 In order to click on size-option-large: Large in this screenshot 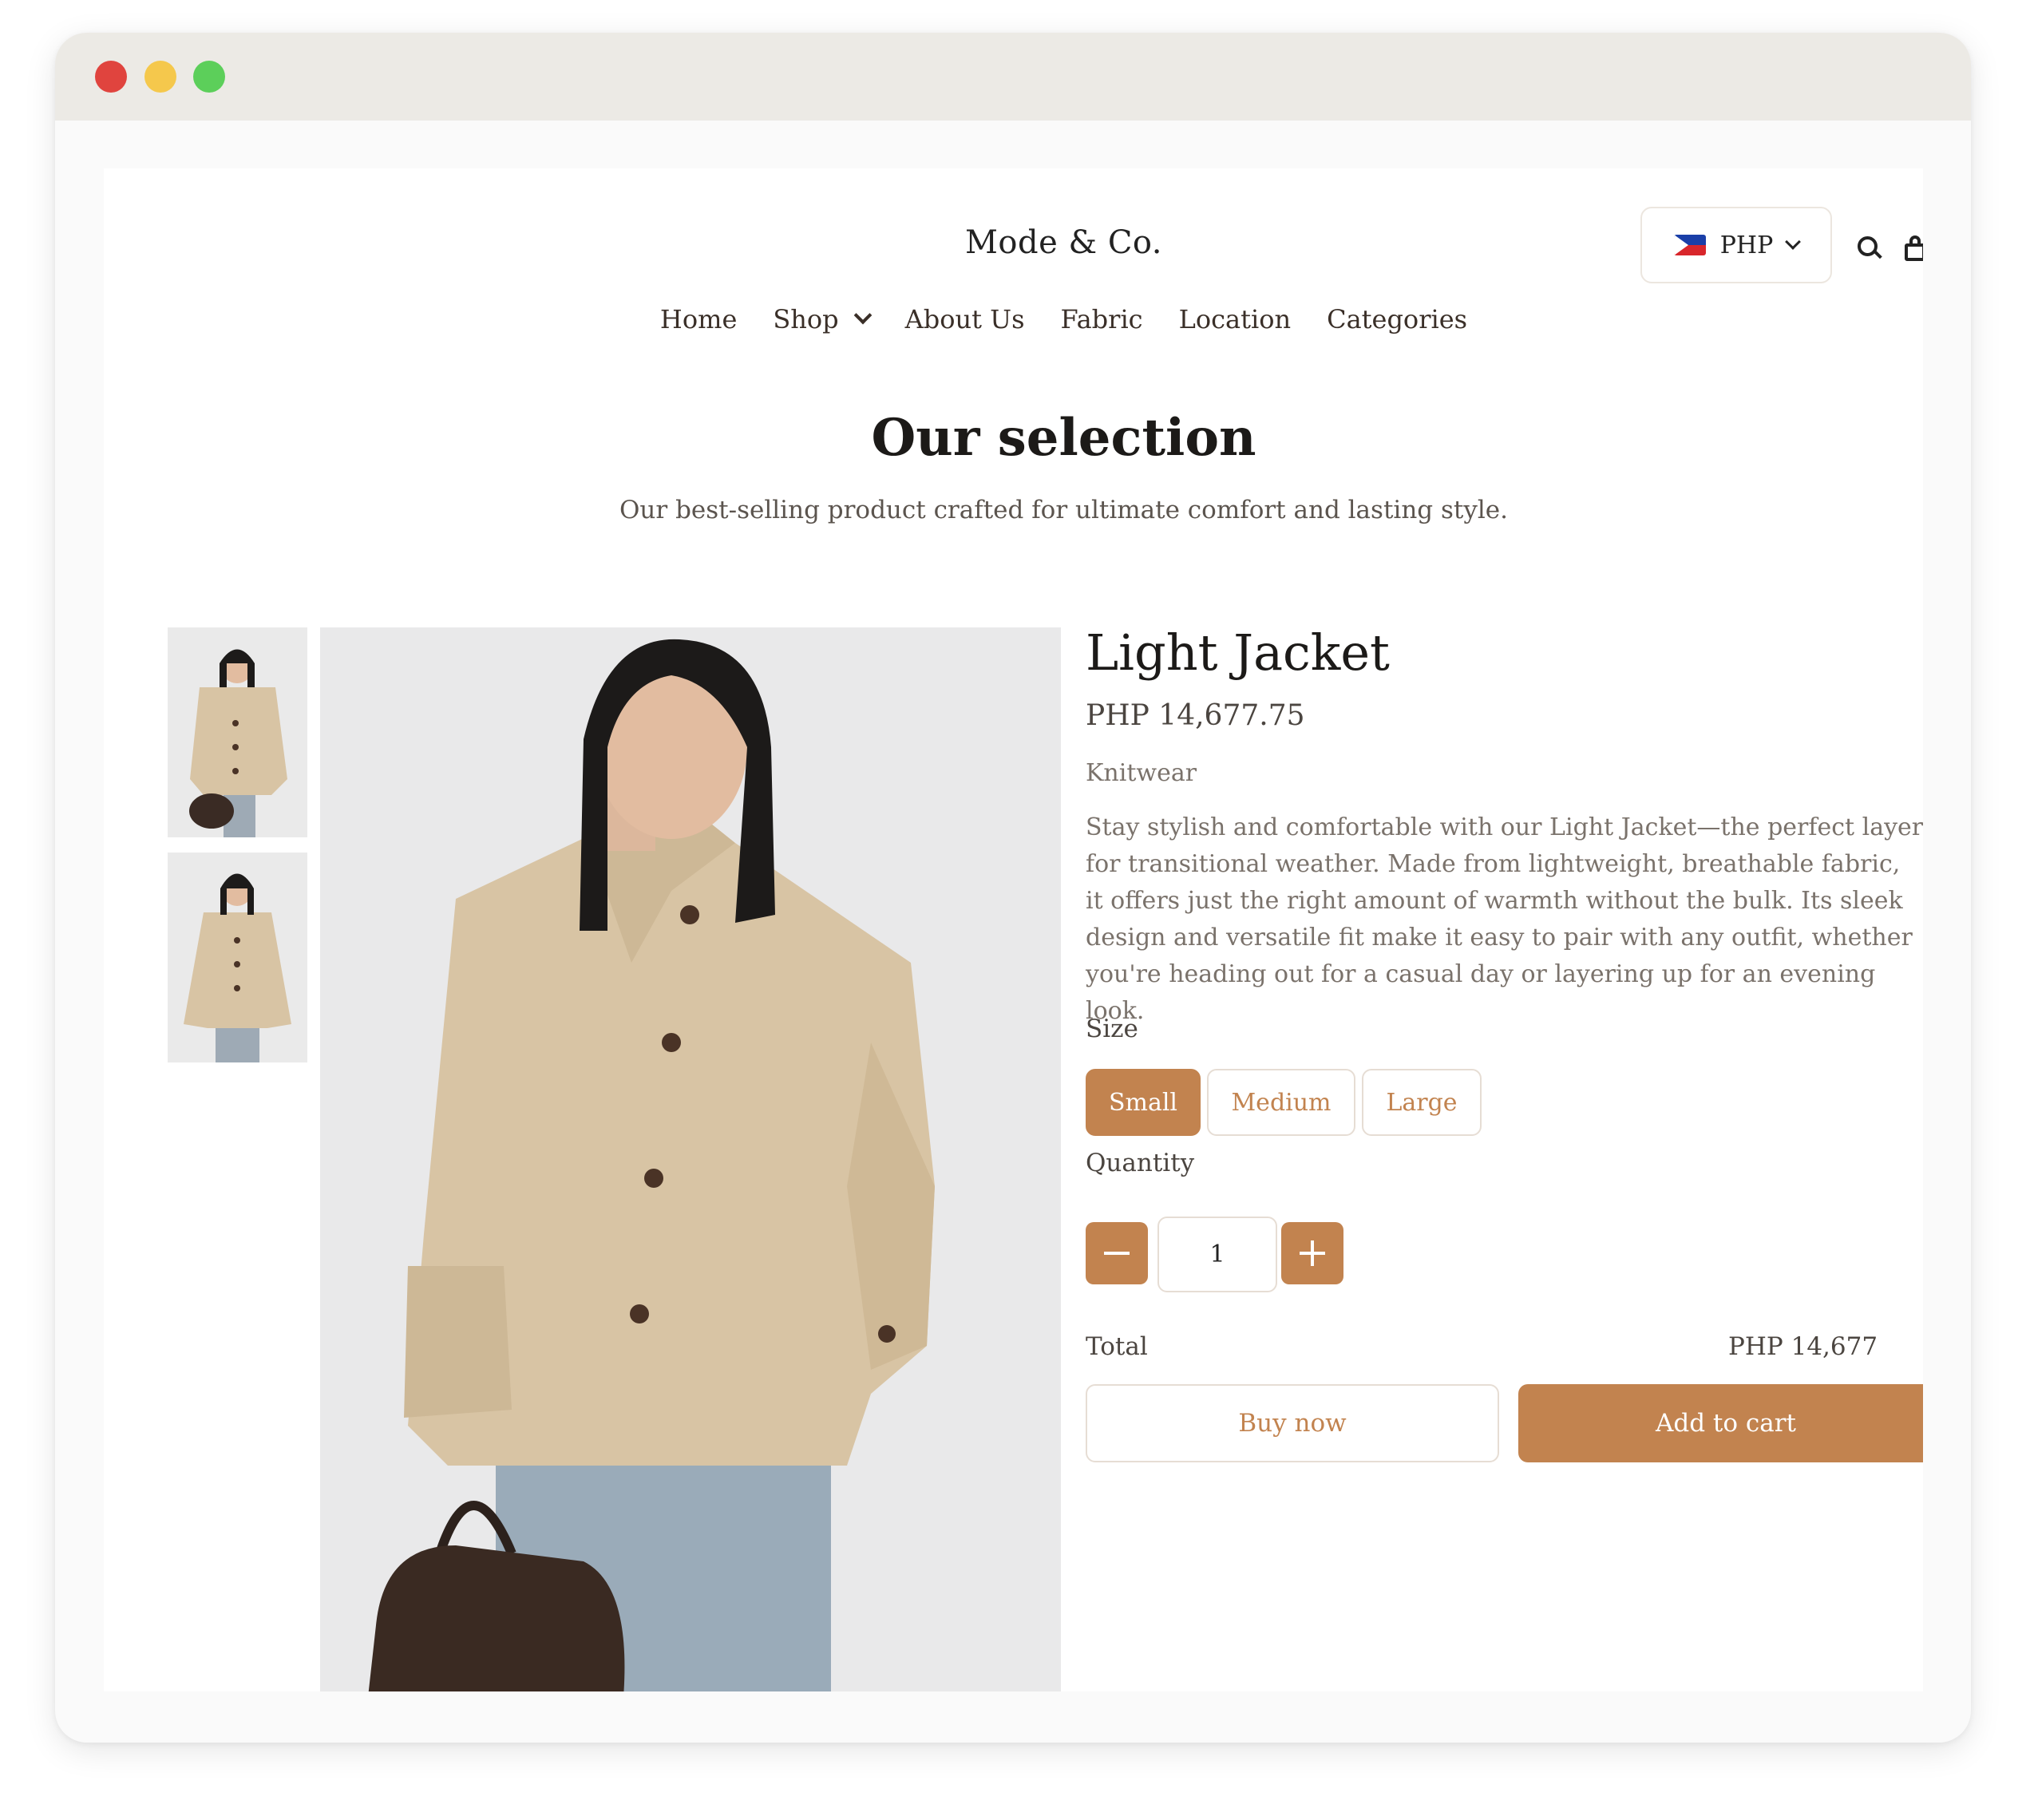, I will do `click(1422, 1102)`.